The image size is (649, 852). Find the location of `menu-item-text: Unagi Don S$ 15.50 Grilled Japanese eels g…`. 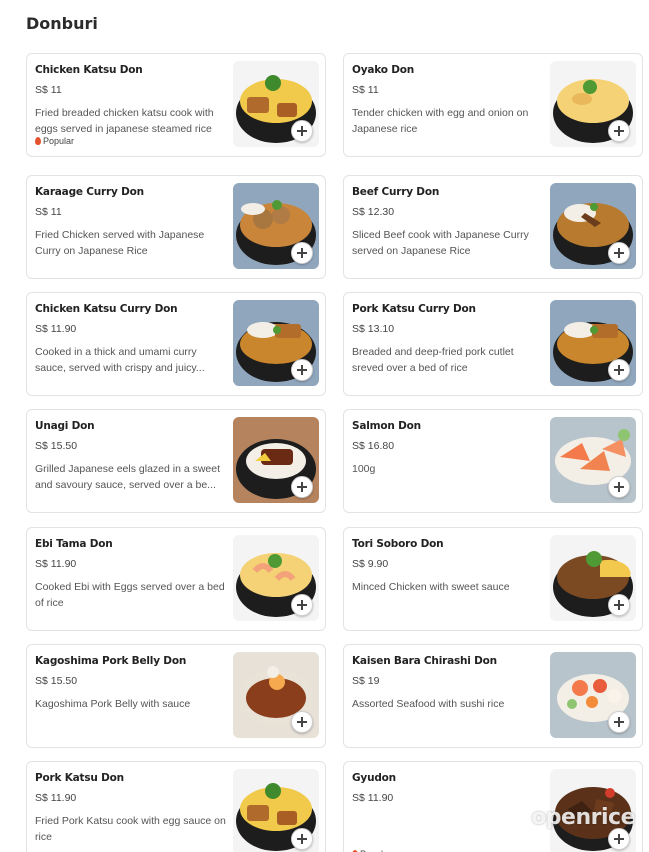

menu-item-text: Unagi Don S$ 15.50 Grilled Japanese eels g… is located at coordinates (131, 456).